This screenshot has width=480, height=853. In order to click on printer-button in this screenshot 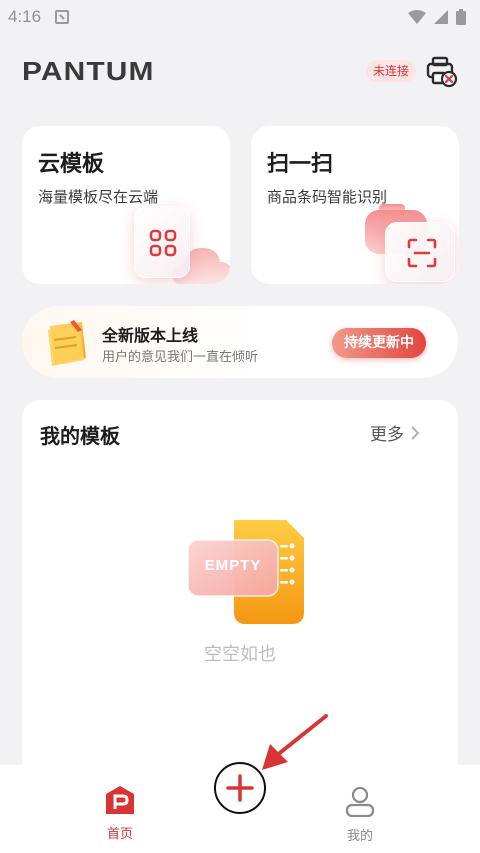, I will do `click(441, 71)`.